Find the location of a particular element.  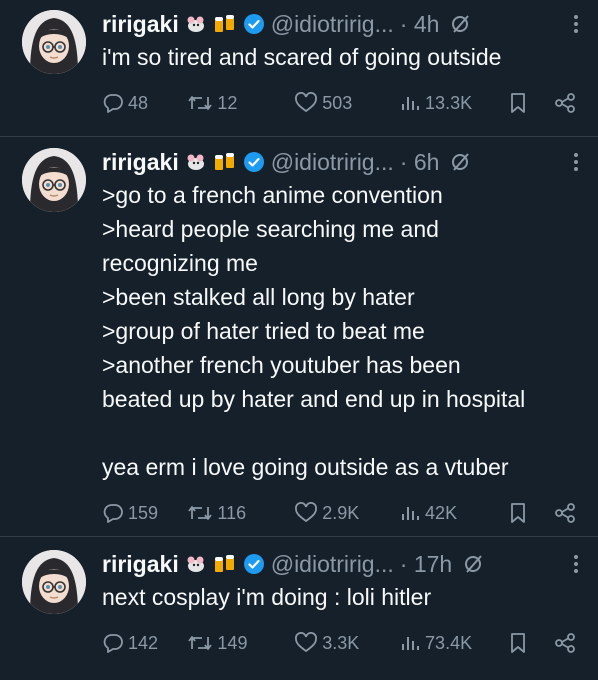

tweet-actions: 159 116 2.9K 42K is located at coordinates (341, 513).